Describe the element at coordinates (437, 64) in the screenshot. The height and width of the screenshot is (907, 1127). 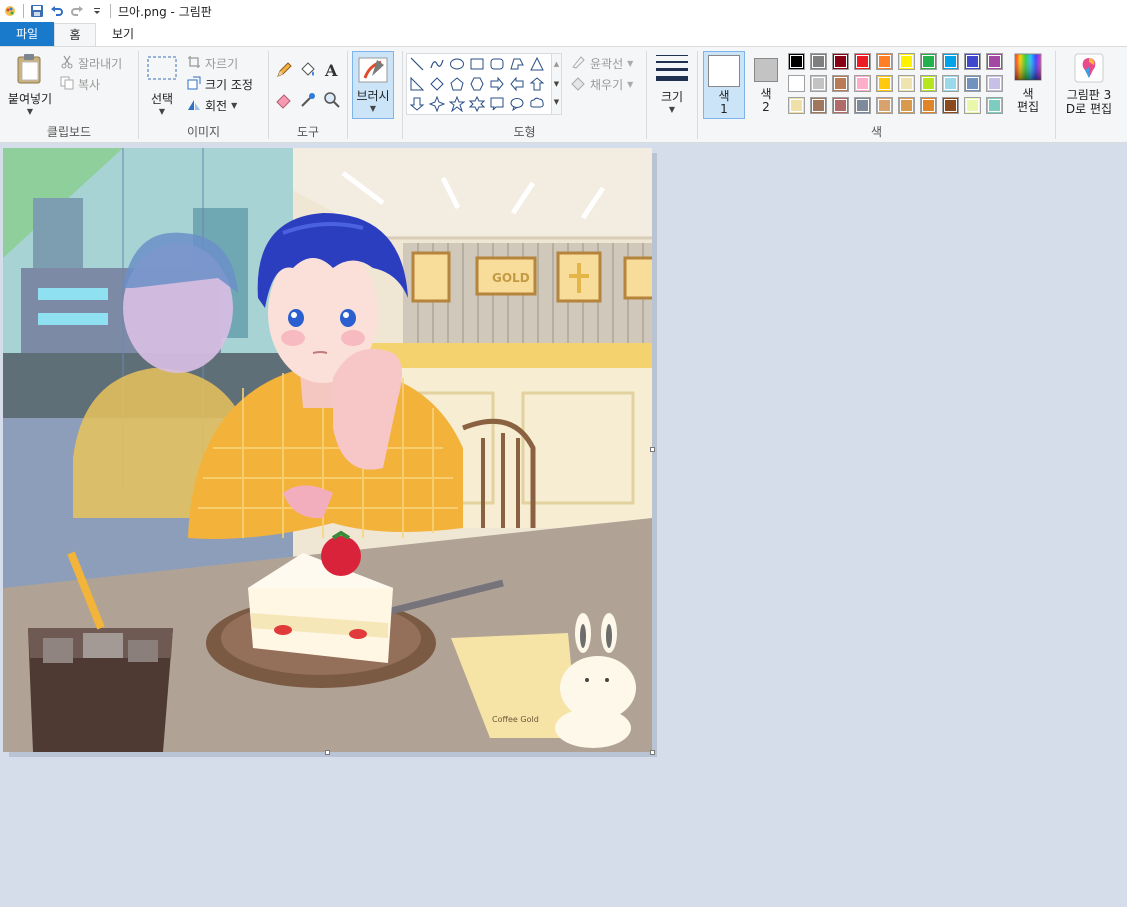
I see `curve-shape-icon` at that location.